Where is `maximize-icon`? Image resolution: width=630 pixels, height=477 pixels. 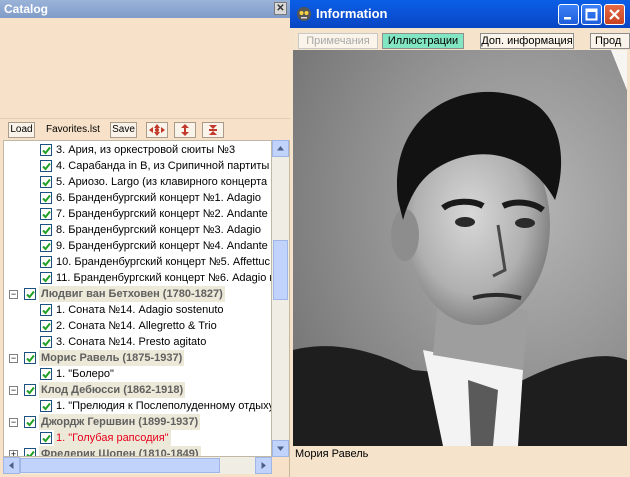
maximize-icon is located at coordinates (591, 14).